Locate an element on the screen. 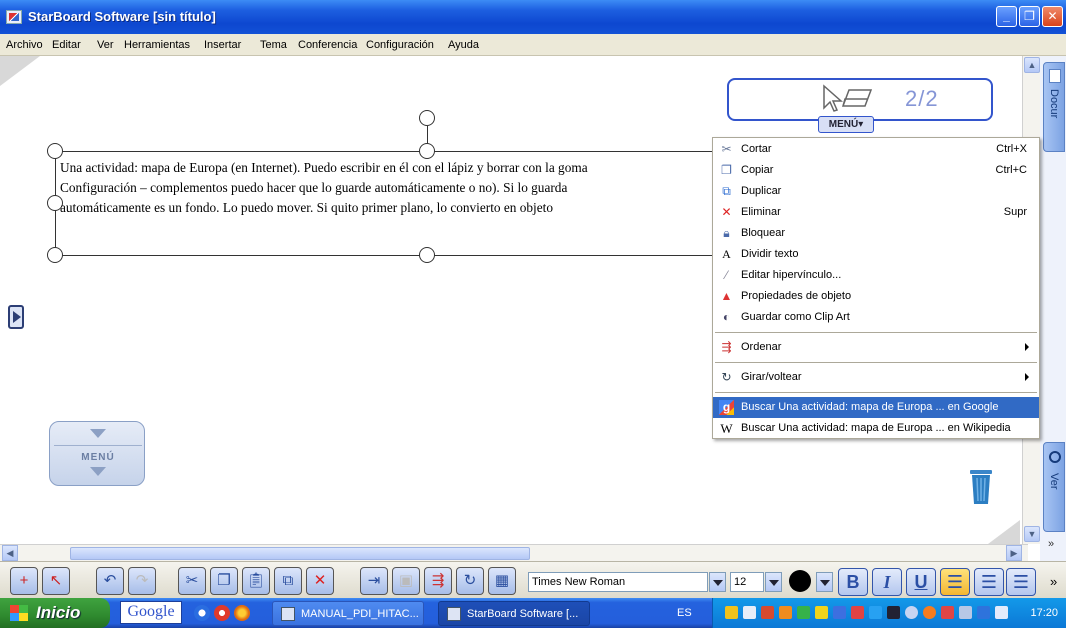  align-left-icon: ☰ is located at coordinates (955, 582).